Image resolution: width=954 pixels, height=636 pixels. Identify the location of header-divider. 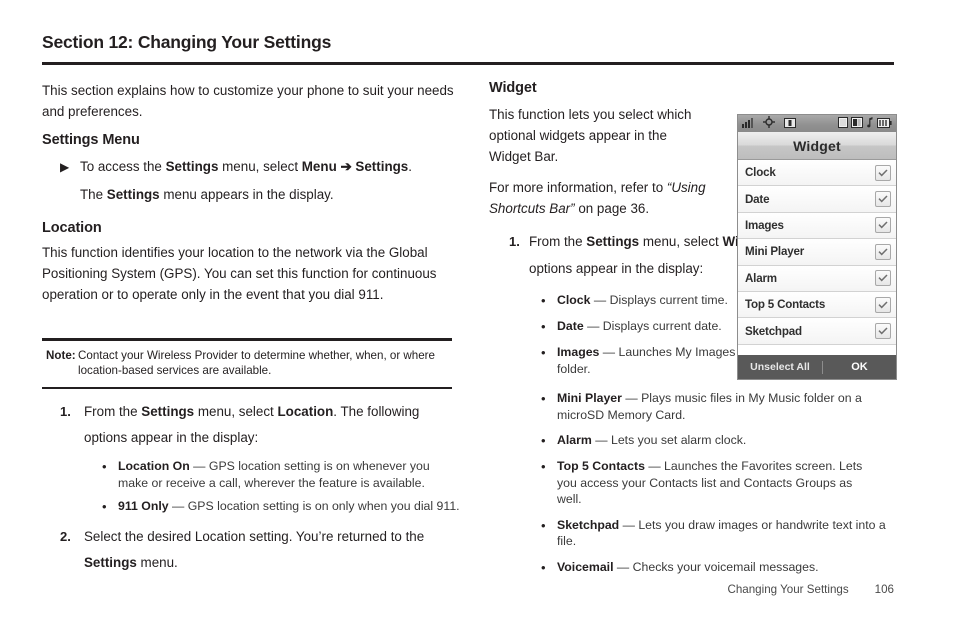
(468, 63).